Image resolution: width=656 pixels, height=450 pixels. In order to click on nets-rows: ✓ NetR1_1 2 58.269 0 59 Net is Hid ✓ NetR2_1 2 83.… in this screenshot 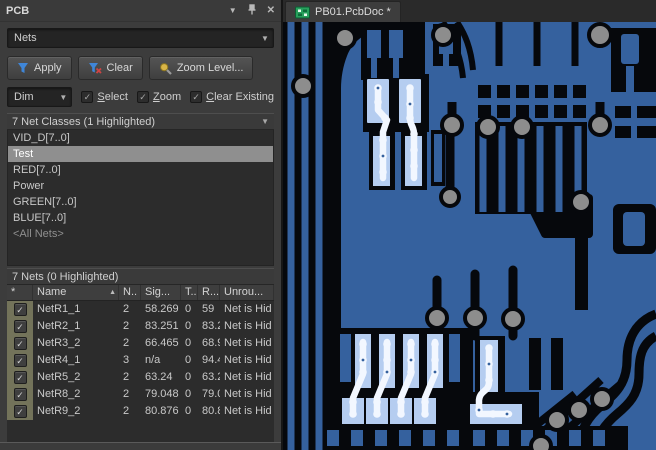, I will do `click(140, 360)`.